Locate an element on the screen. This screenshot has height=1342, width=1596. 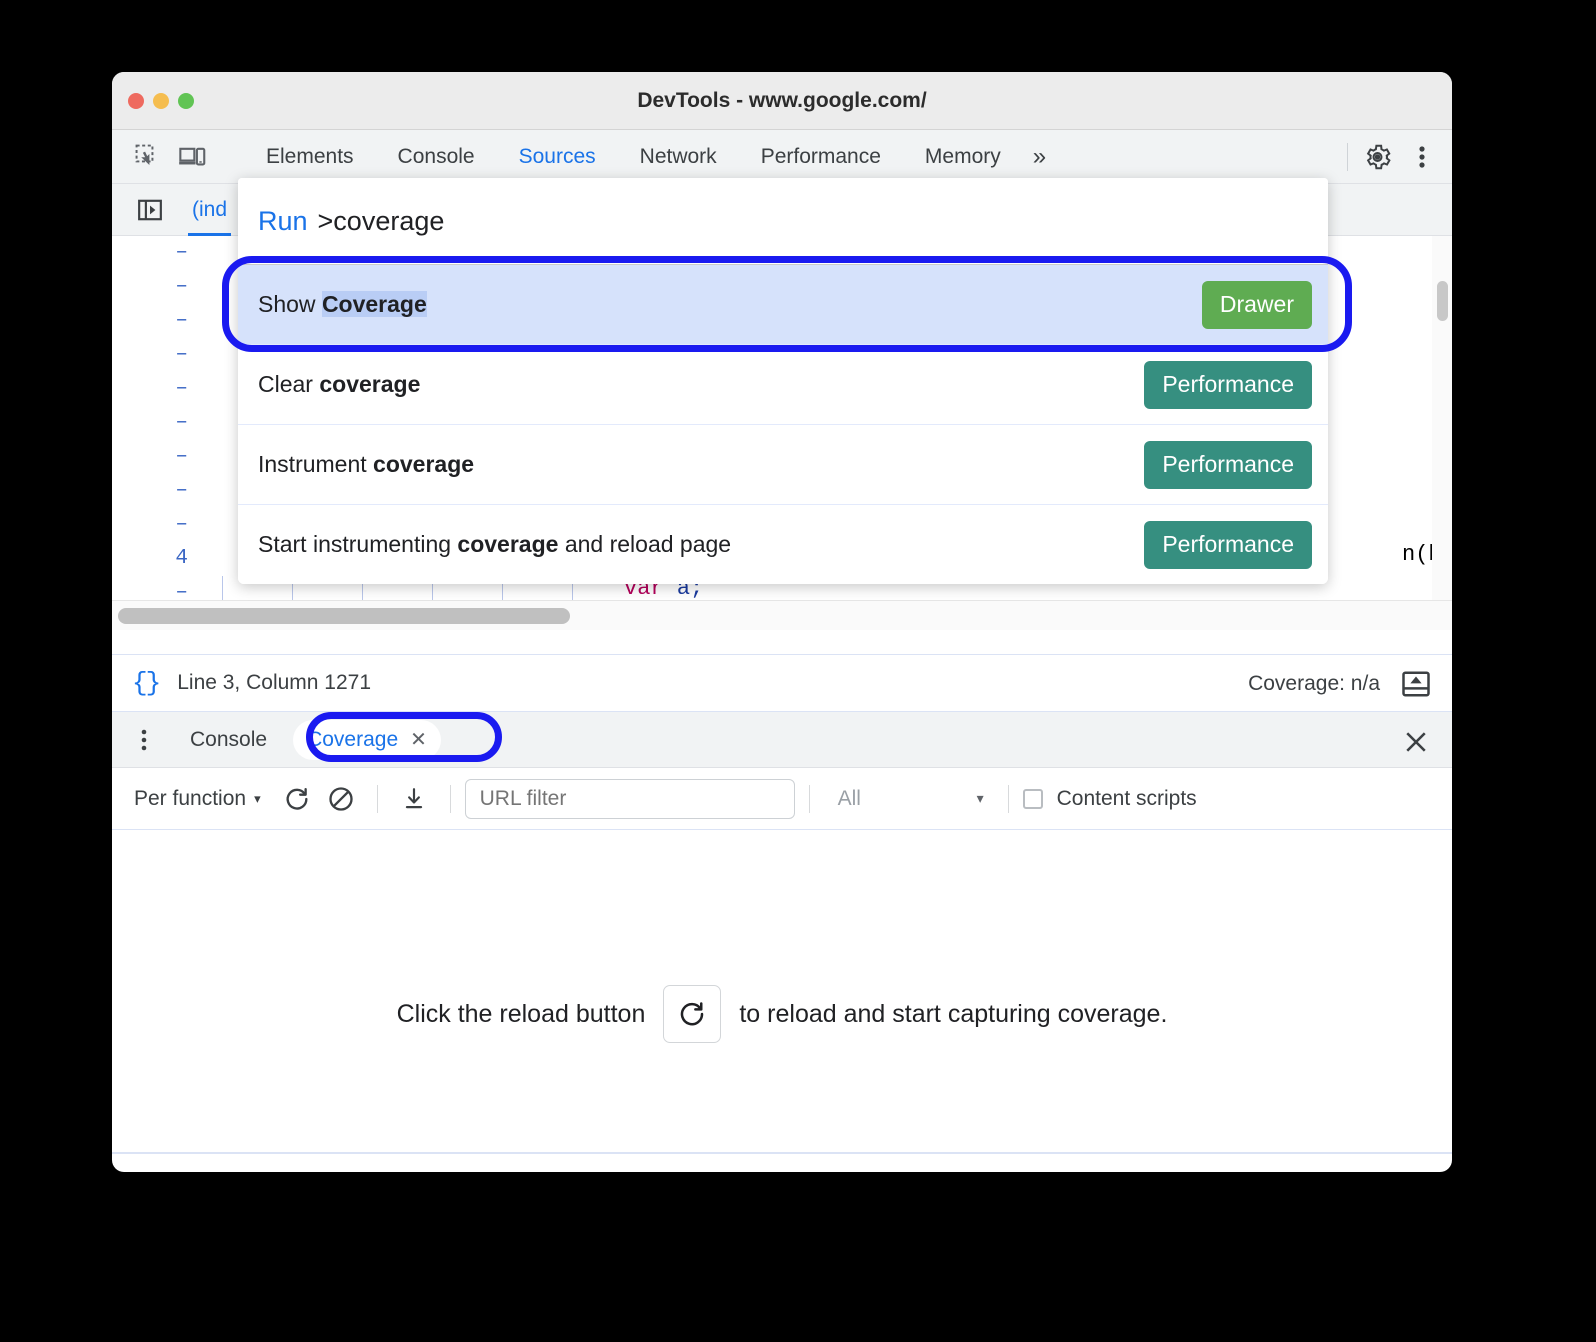
show-drawer-icon is located at coordinates (1416, 684).